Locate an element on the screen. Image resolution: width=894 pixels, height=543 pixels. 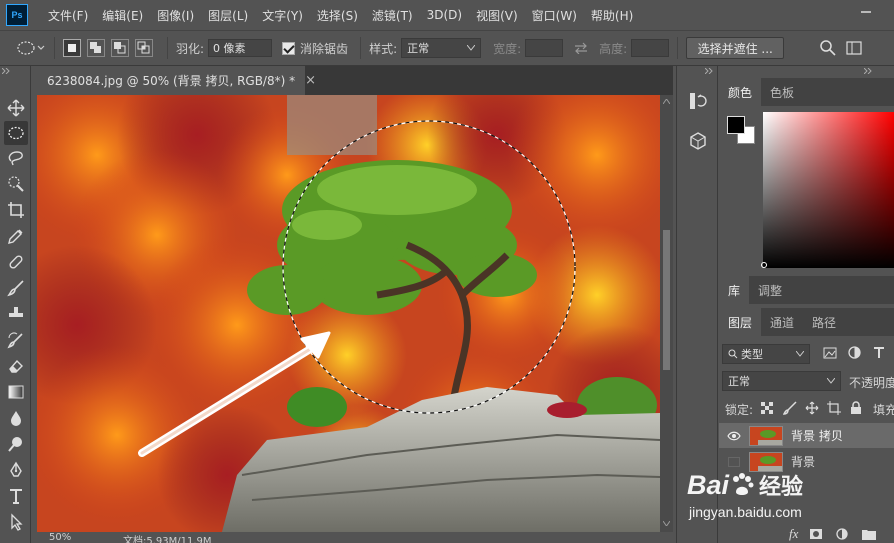
feather-input: 0 像素 is located at coordinates (240, 48).